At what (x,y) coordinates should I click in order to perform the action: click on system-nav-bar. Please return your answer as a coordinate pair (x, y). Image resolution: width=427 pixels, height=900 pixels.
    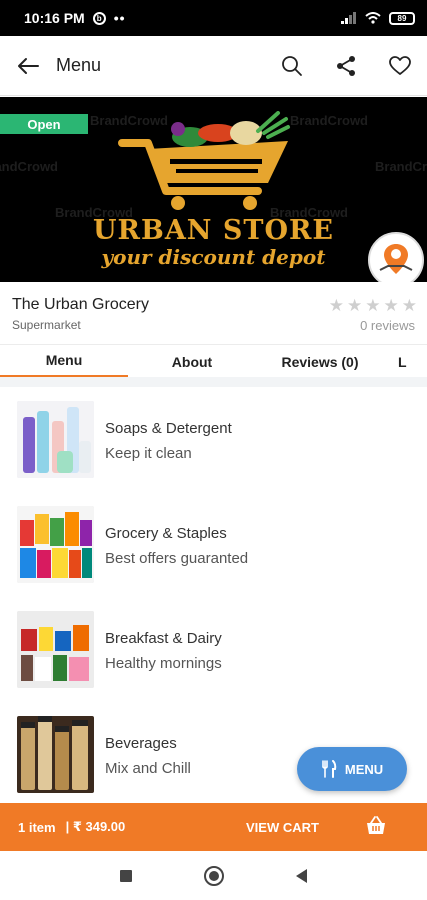
    Looking at the image, I should click on (213, 875).